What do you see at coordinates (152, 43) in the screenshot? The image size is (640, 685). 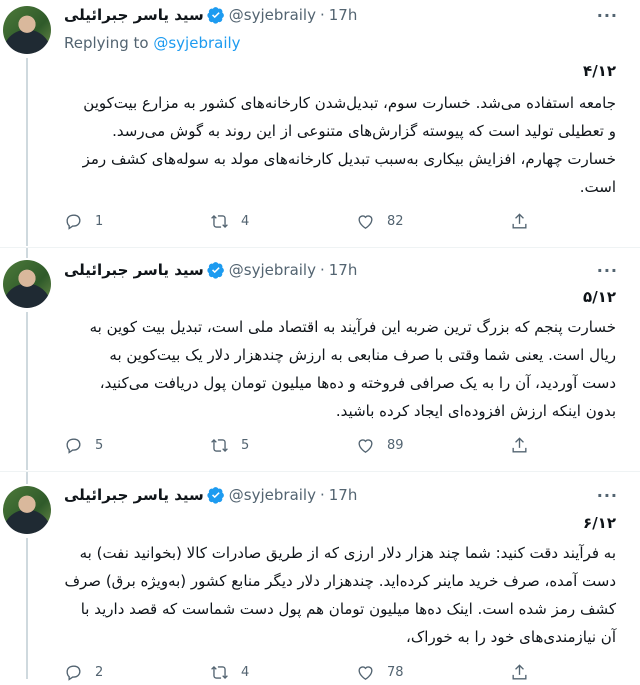 I see `replying-to: Replying to @syjebraily` at bounding box center [152, 43].